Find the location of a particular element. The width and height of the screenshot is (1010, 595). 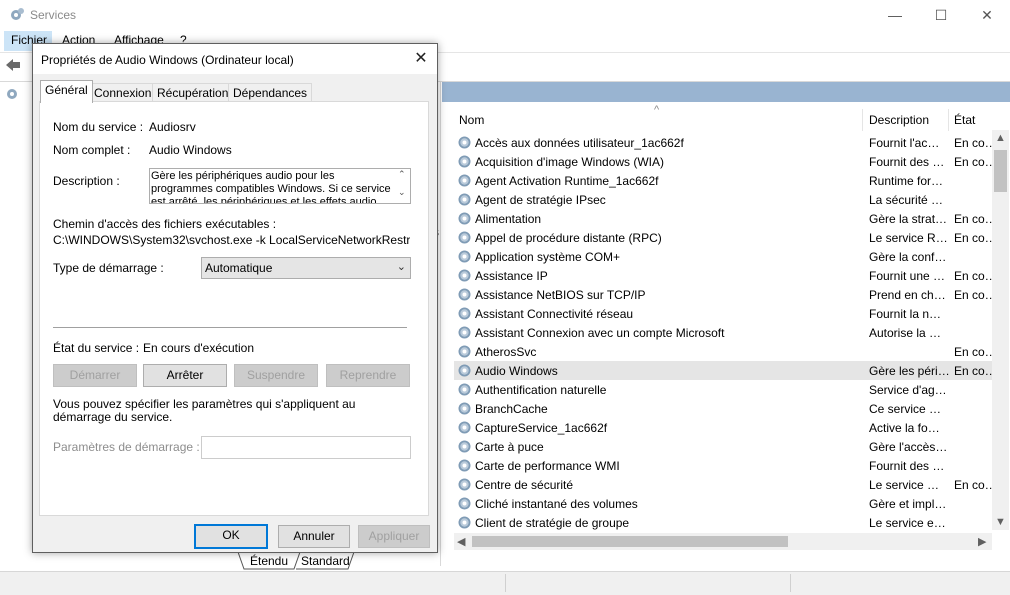

service-name: Agent Activation Runtime_1ac662f is located at coordinates (567, 181).